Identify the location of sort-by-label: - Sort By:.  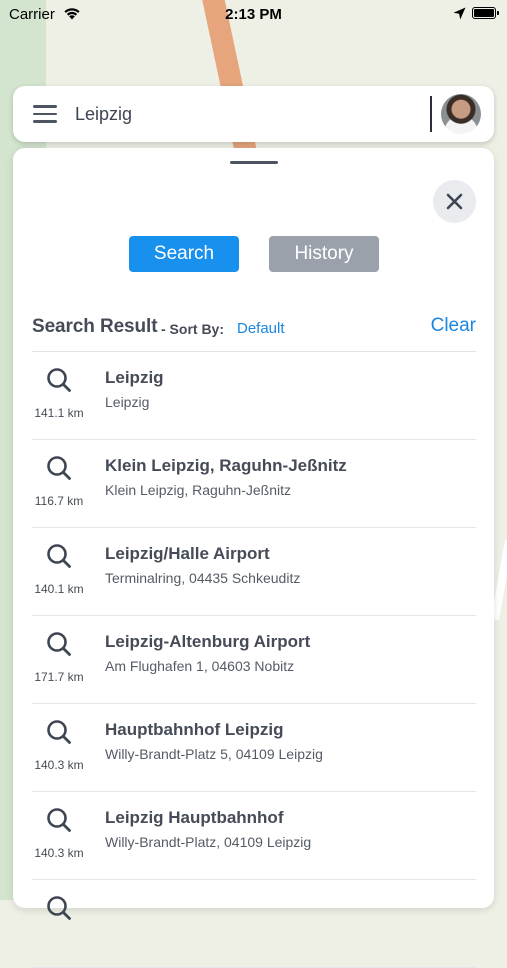
(192, 329).